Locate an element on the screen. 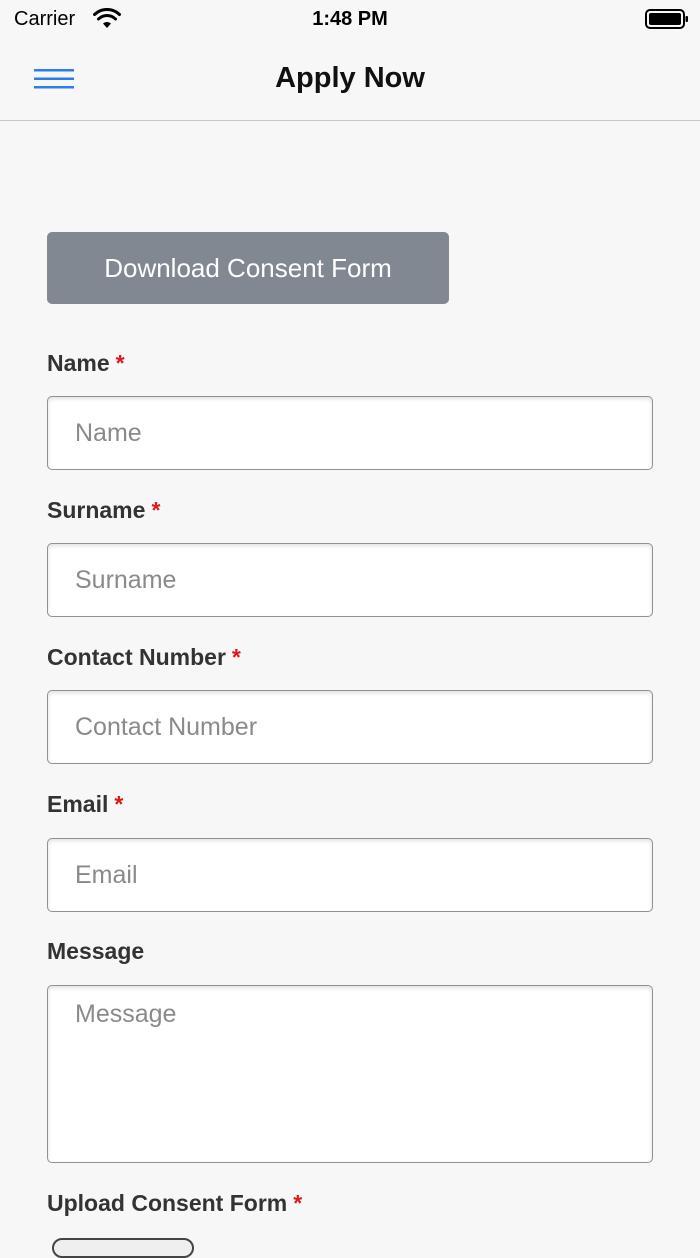 This screenshot has height=1258, width=700. status-bar: Carrier 1:48 PM is located at coordinates (350, 20).